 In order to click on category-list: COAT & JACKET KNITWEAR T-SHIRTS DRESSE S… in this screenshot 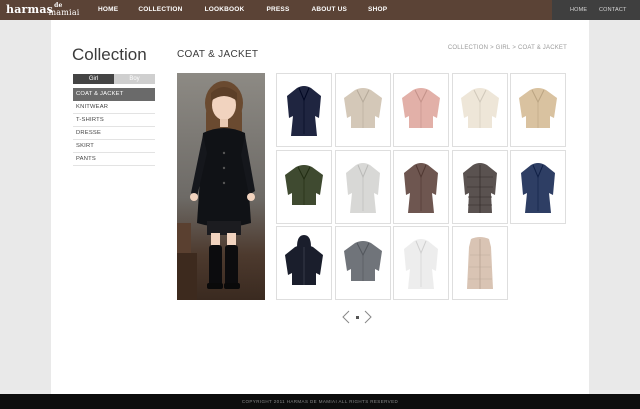, I will do `click(114, 127)`.